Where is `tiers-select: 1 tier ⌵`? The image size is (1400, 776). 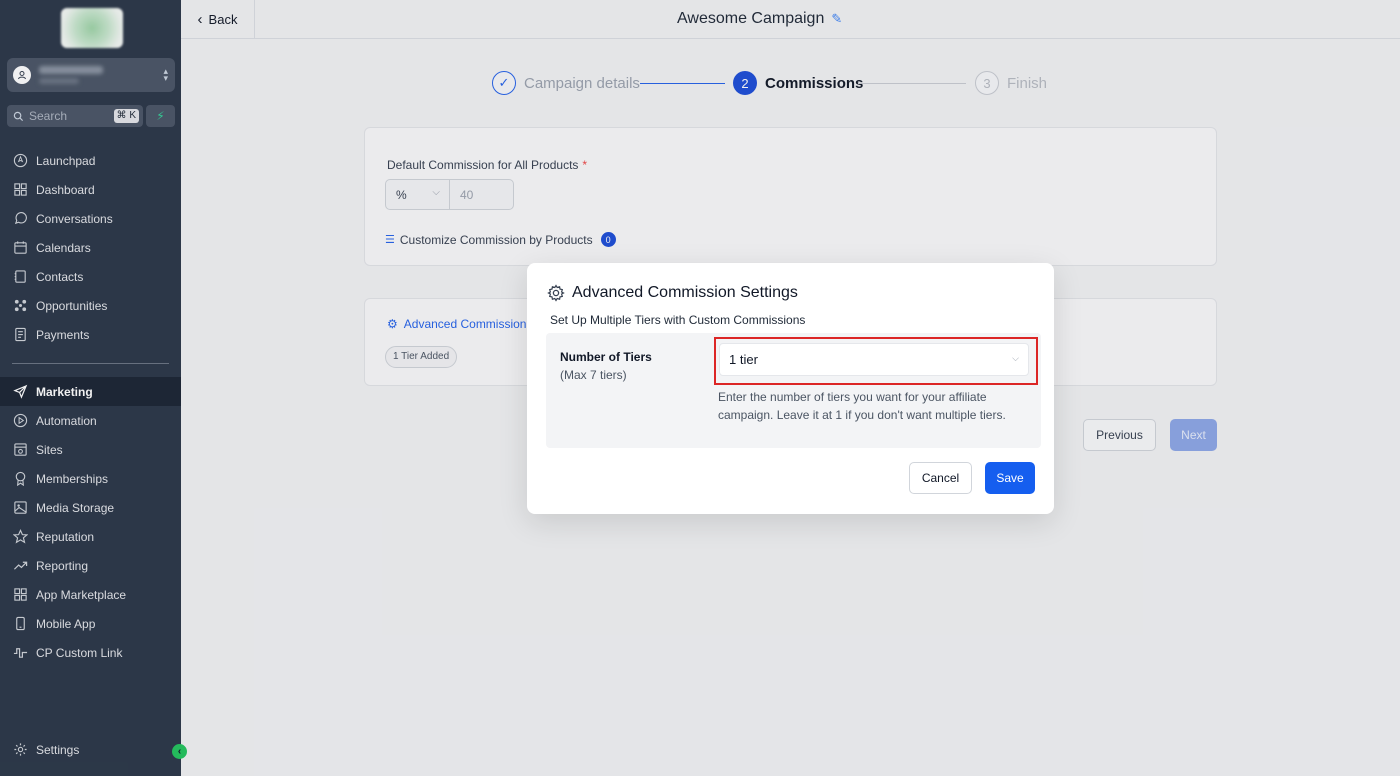 tiers-select: 1 tier ⌵ is located at coordinates (874, 359).